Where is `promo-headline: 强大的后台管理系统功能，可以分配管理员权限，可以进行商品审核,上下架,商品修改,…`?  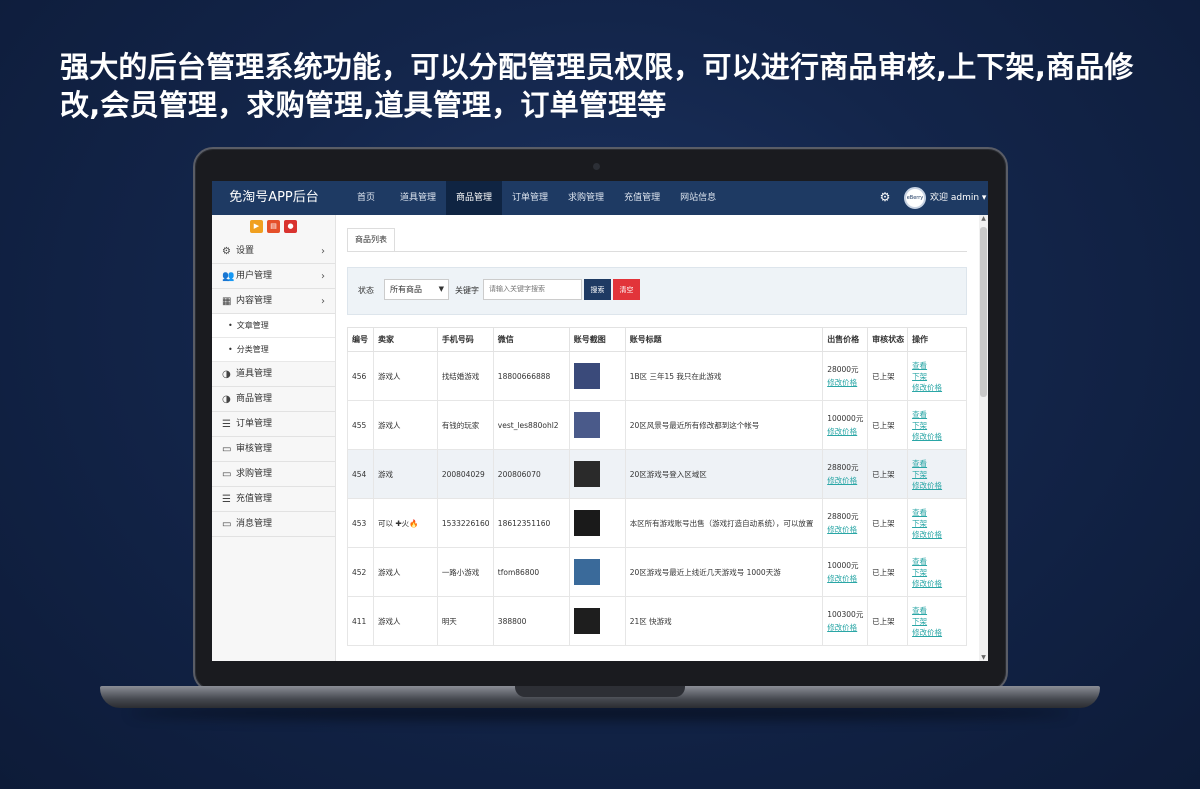
promo-headline: 强大的后台管理系统功能，可以分配管理员权限，可以进行商品审核,上下架,商品修改,… is located at coordinates (597, 86).